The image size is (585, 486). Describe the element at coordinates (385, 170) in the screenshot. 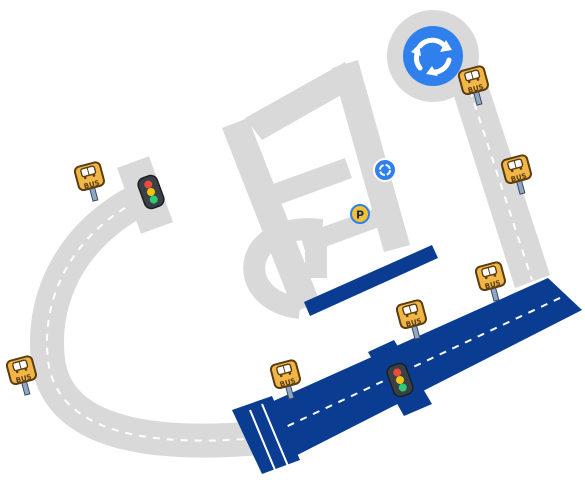

I see `roundabout-small-badge` at that location.